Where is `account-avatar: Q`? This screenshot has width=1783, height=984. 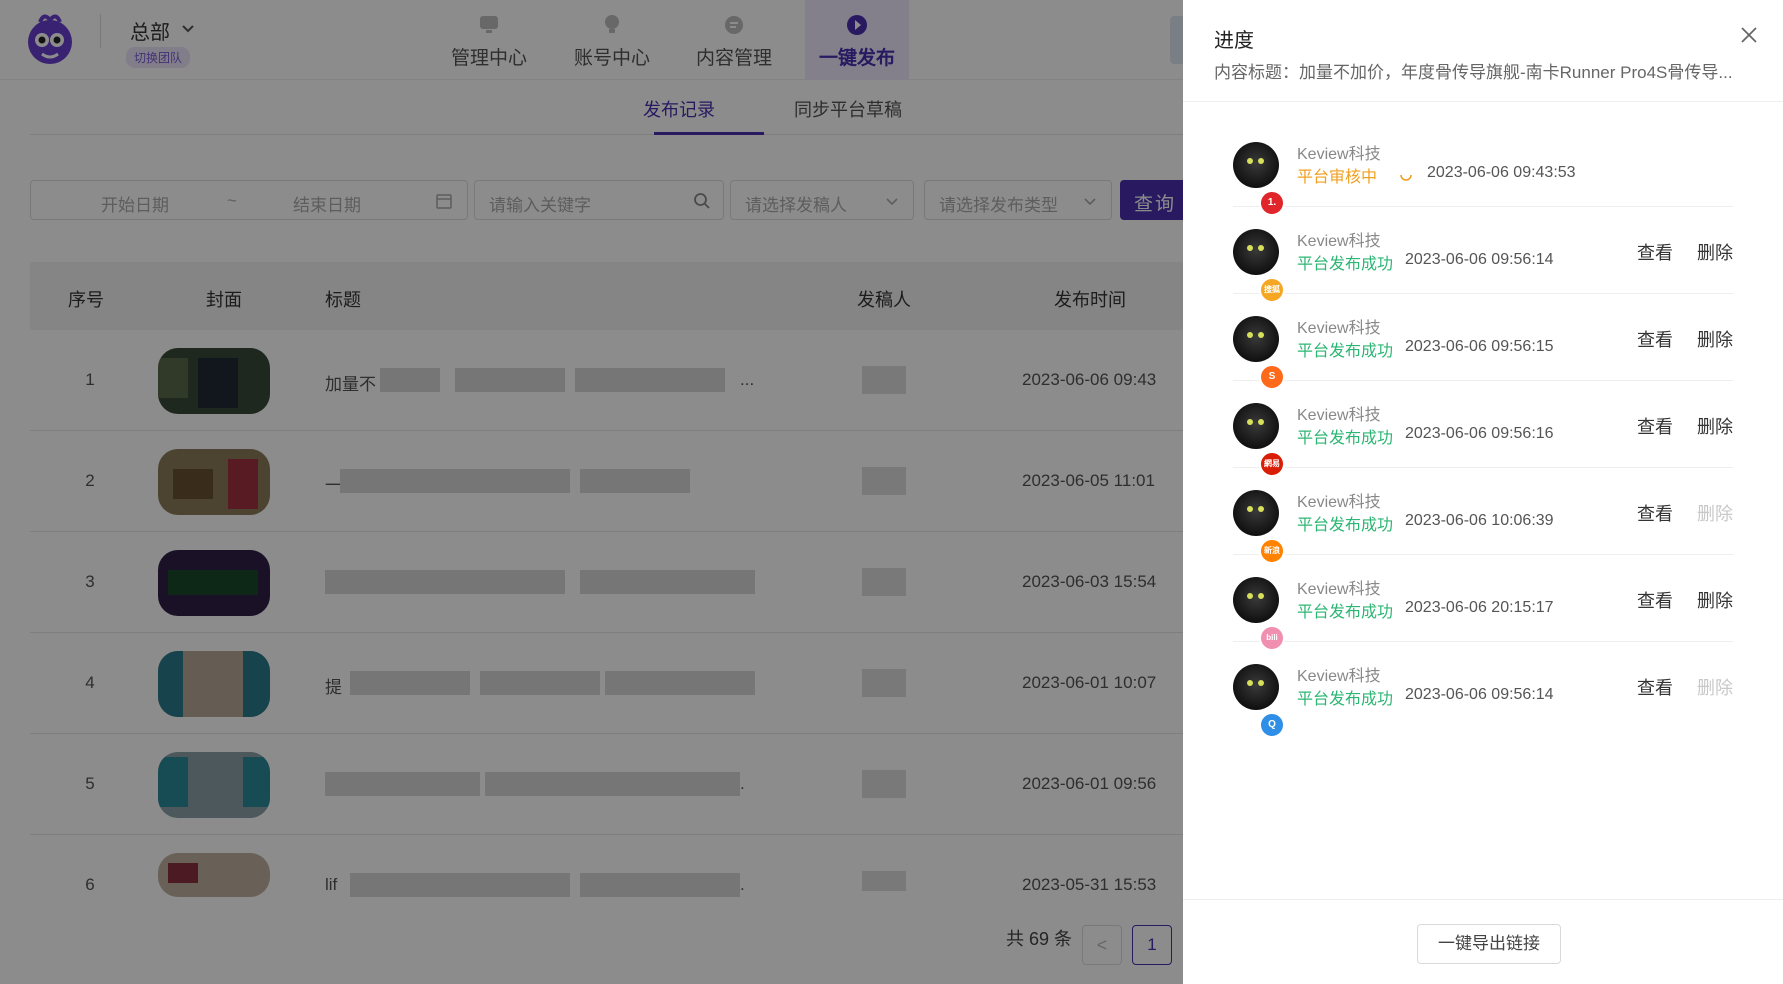 account-avatar: Q is located at coordinates (1259, 701).